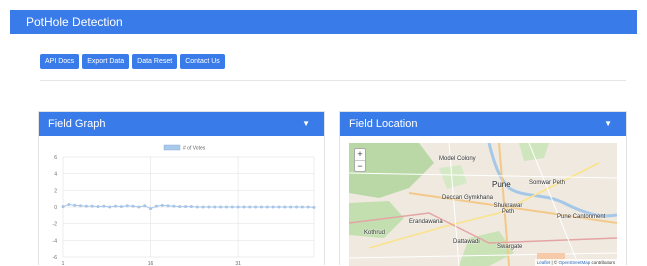 The height and width of the screenshot is (266, 647). I want to click on openstreetmap-link: OpenStreetMap, so click(574, 262).